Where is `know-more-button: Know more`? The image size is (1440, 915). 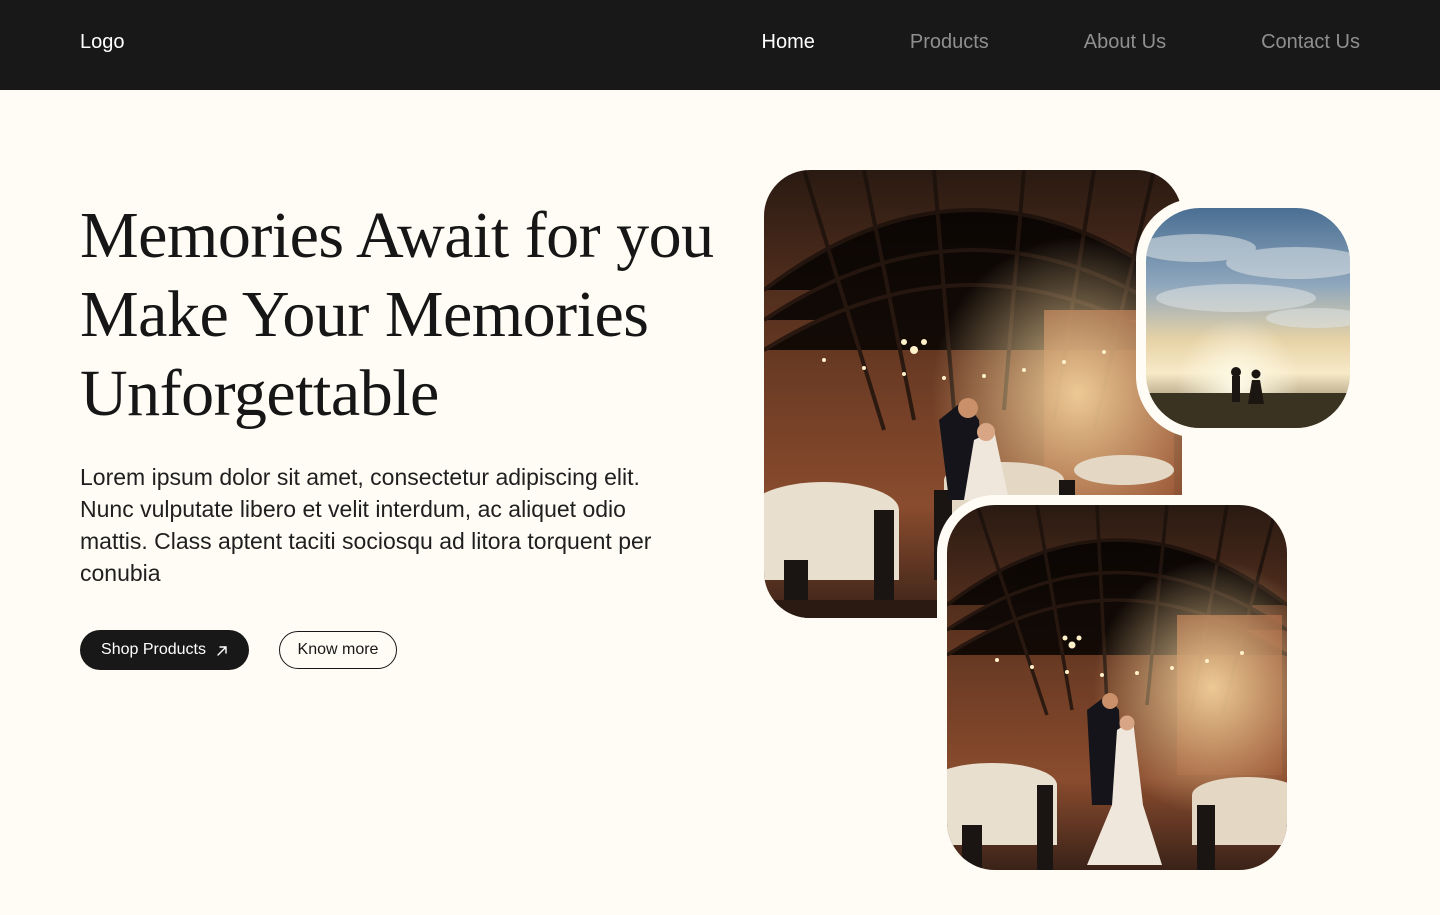
know-more-button: Know more is located at coordinates (338, 650).